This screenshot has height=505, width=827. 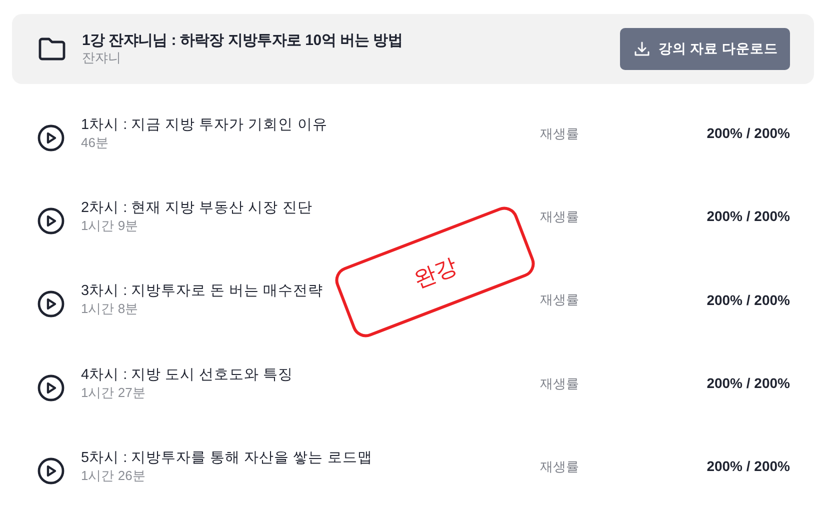 What do you see at coordinates (226, 458) in the screenshot?
I see `lesson-title: 5차시 : 지방투자를 통해 자산을 쌓는 로드맵` at bounding box center [226, 458].